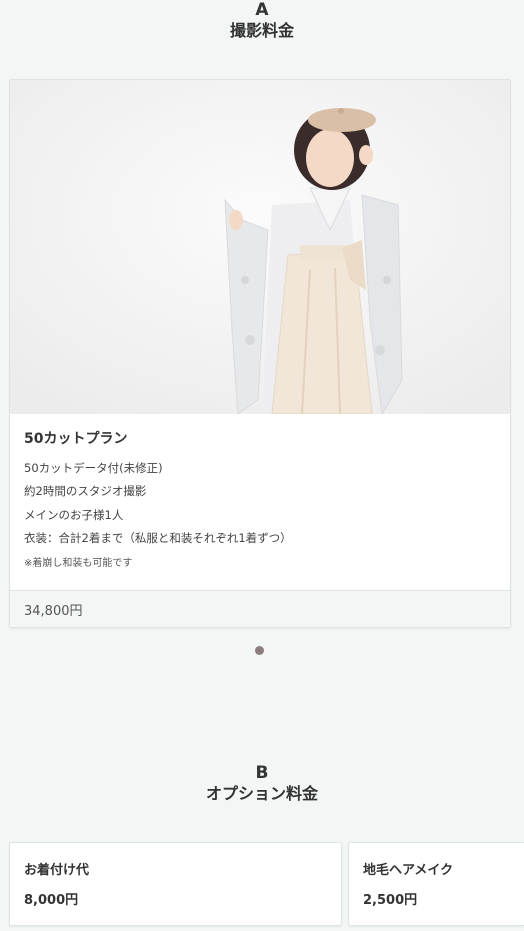 Image resolution: width=524 pixels, height=931 pixels. I want to click on plan-detail-line: 衣装：合計2着まで（私服と和装それぞれ1着ずつ）, so click(158, 538).